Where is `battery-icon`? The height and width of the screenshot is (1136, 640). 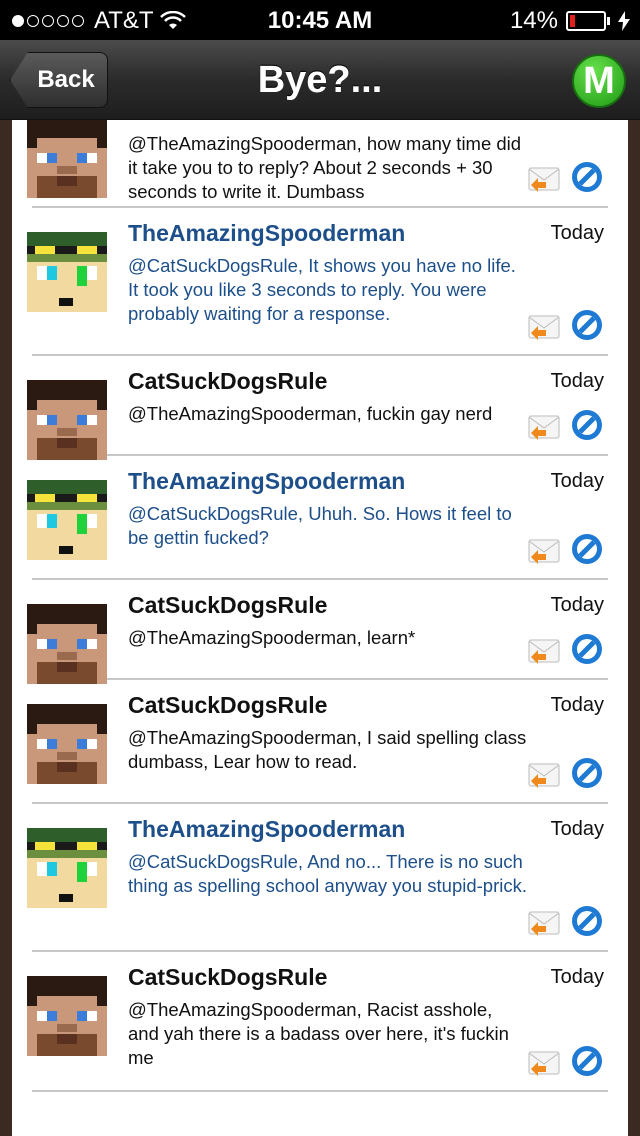 battery-icon is located at coordinates (586, 21).